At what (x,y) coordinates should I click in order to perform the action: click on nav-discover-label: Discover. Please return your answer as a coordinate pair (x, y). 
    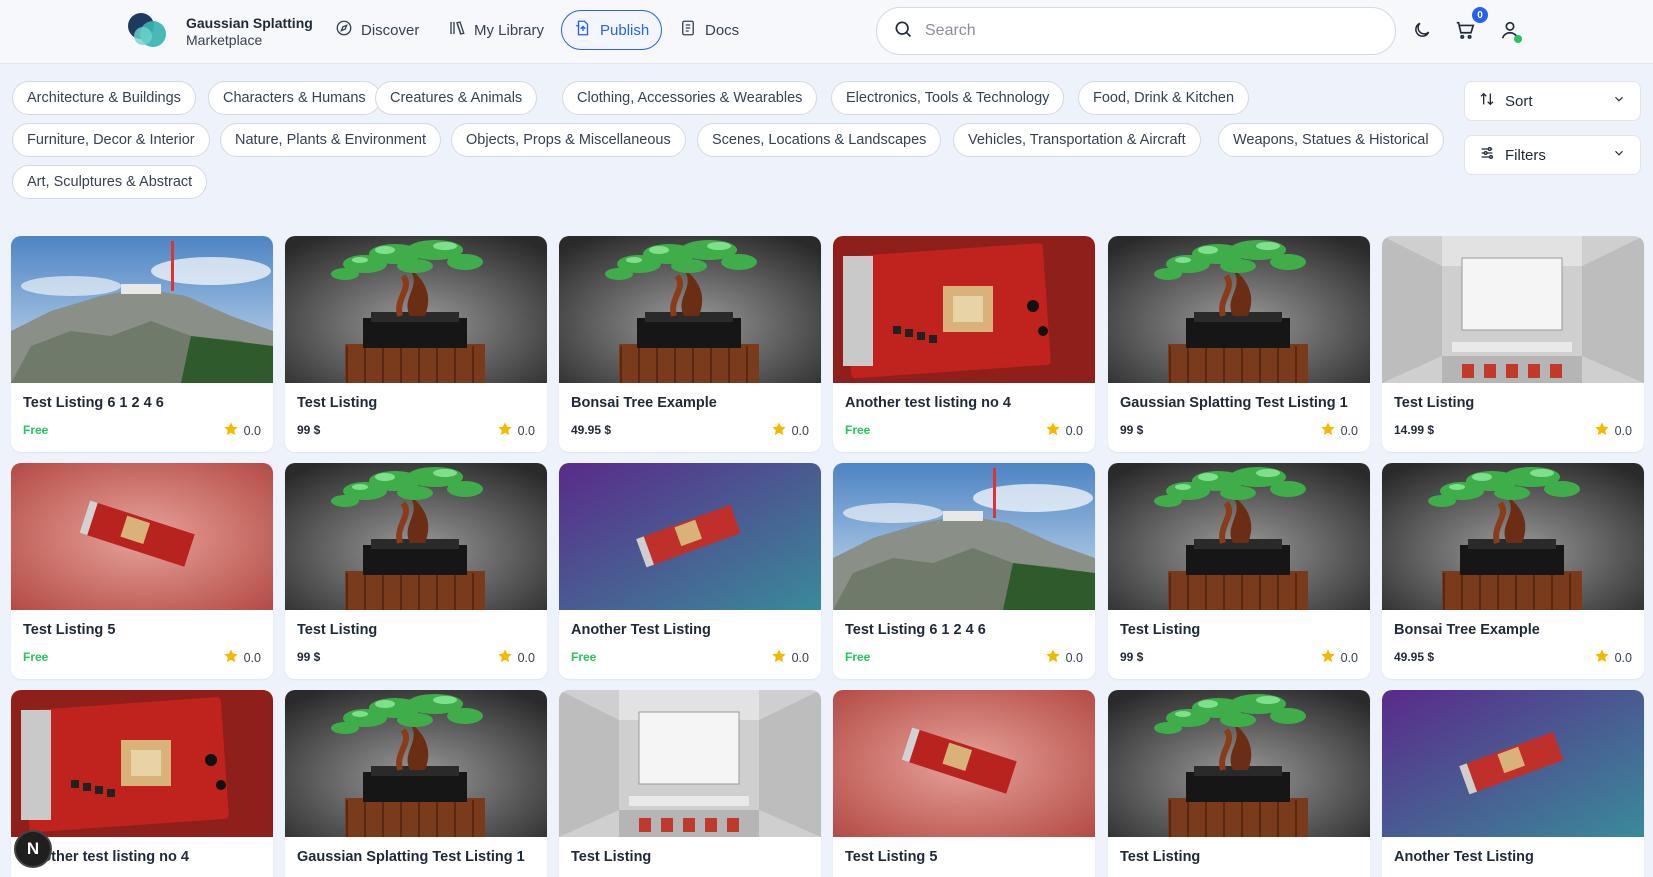
    Looking at the image, I should click on (390, 30).